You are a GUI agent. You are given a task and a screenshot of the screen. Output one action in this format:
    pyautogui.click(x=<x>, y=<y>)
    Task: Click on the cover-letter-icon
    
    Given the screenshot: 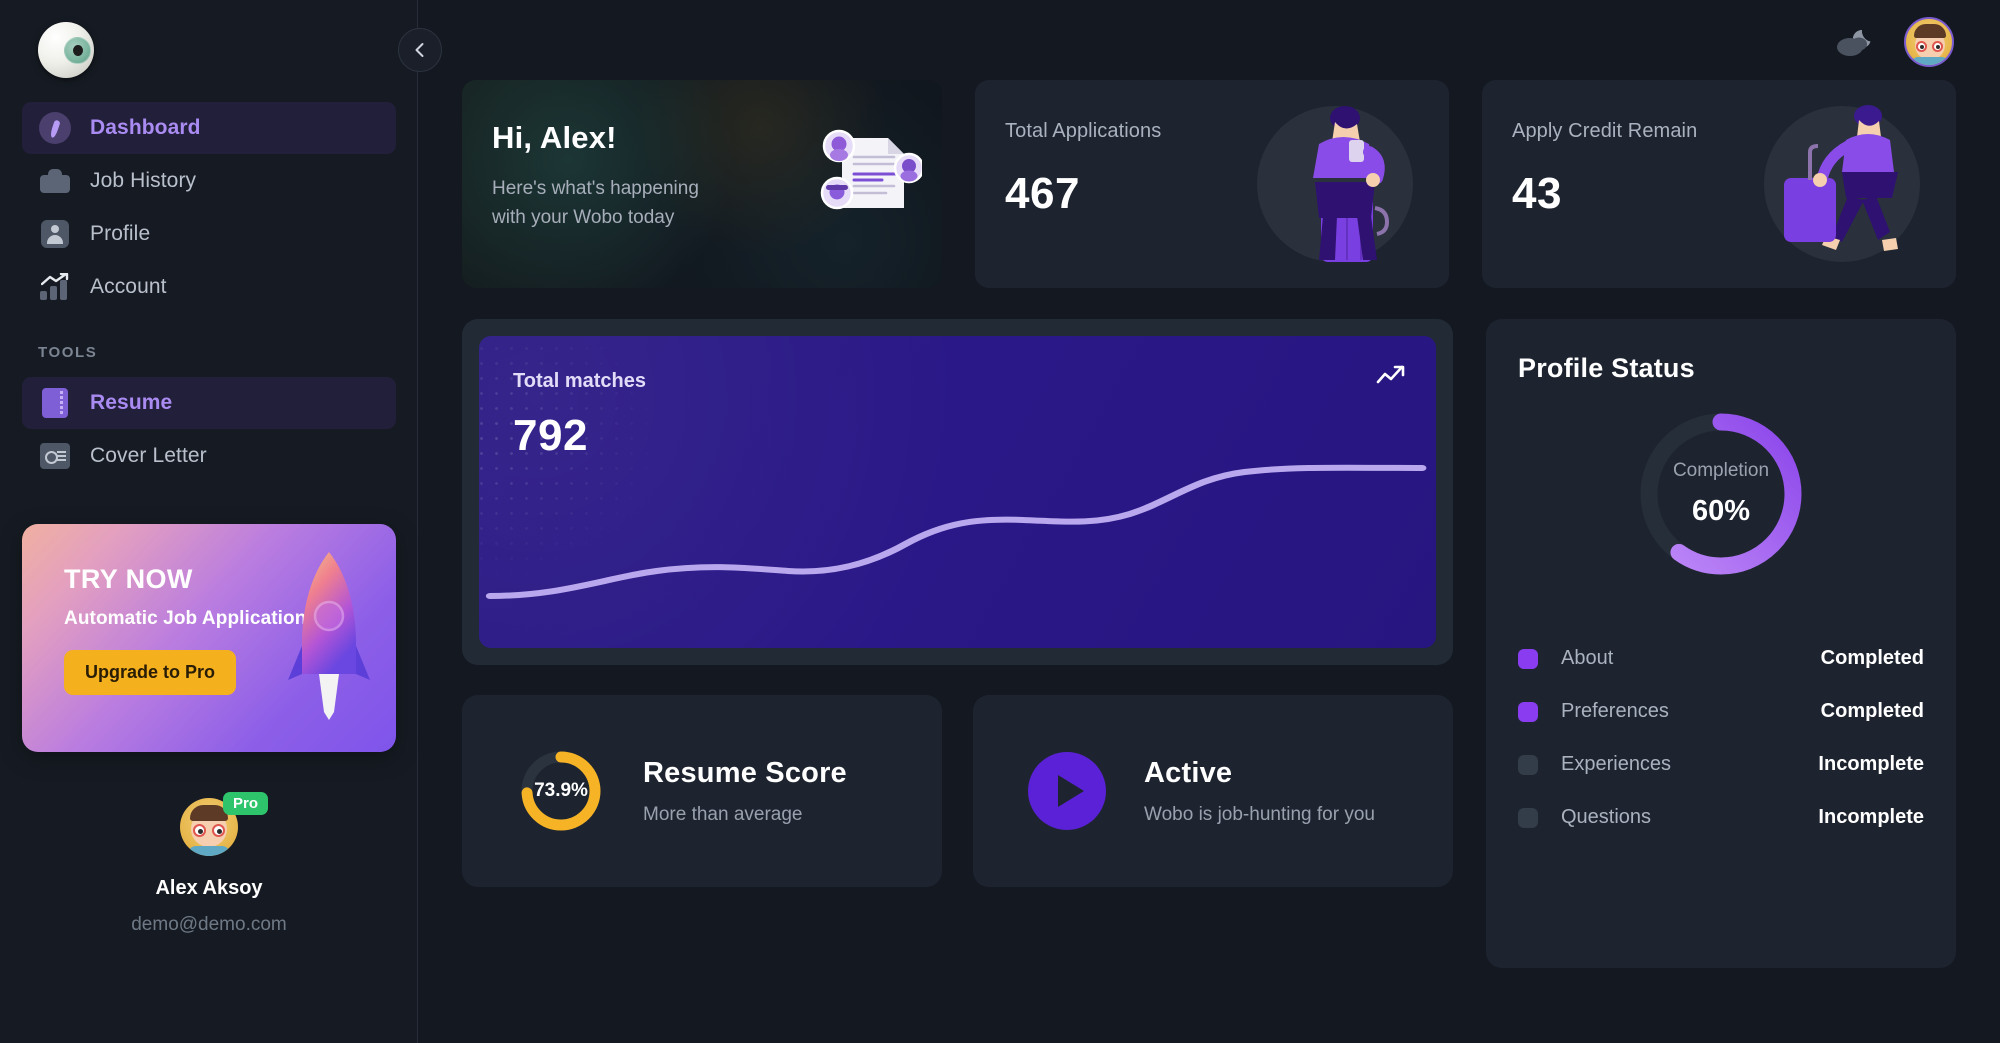 What is the action you would take?
    pyautogui.click(x=55, y=456)
    